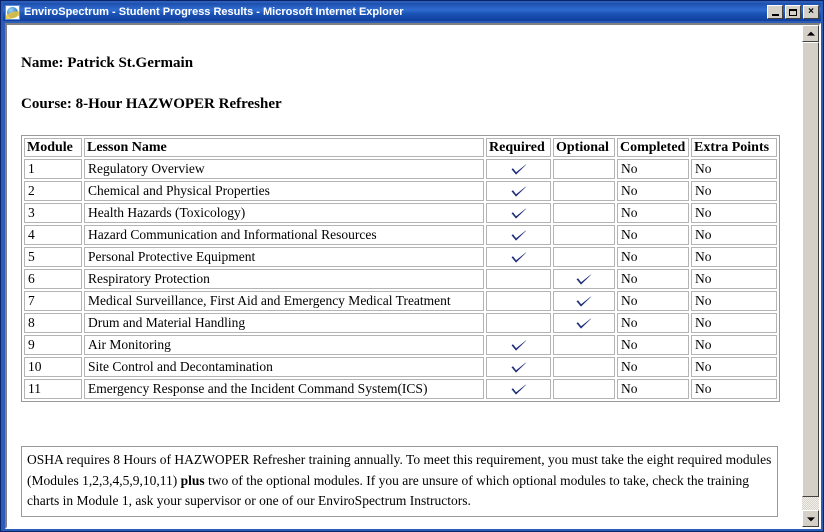 The image size is (824, 532). What do you see at coordinates (284, 345) in the screenshot?
I see `cell-lesson-name: Air Monitoring` at bounding box center [284, 345].